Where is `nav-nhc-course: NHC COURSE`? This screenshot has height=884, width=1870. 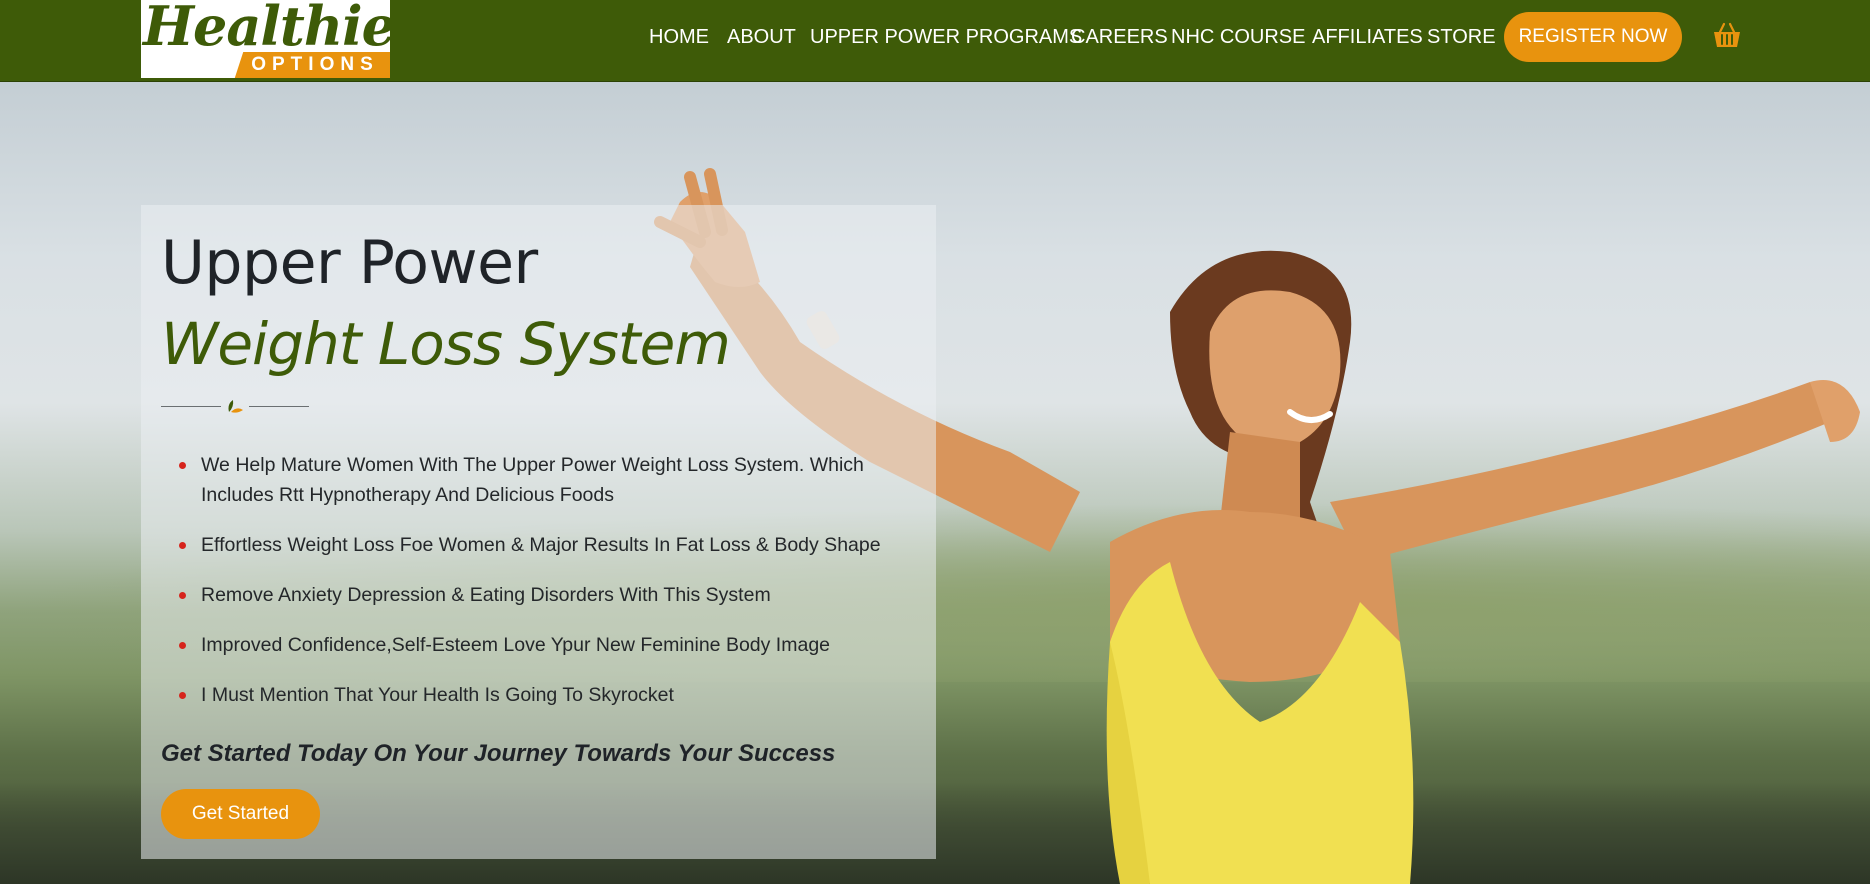 nav-nhc-course: NHC COURSE is located at coordinates (1238, 37).